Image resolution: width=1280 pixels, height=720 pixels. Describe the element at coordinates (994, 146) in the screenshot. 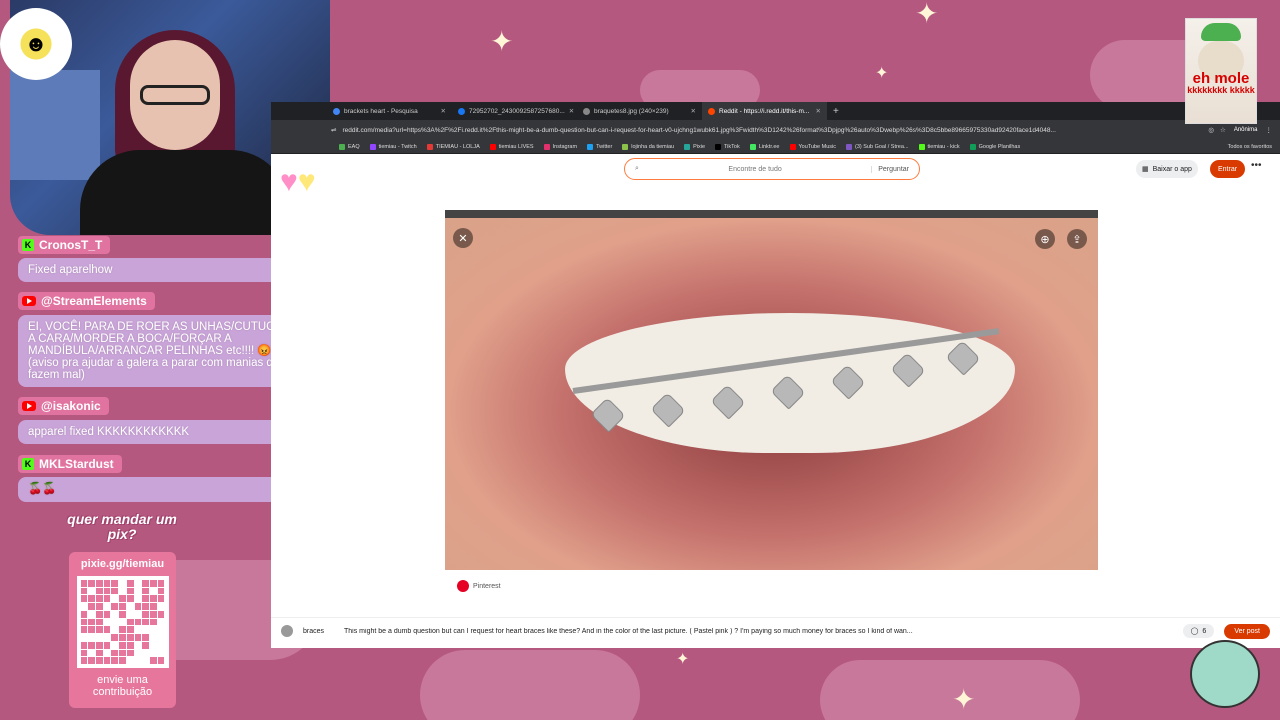

I see `bookmark-item: Google Planilhas` at that location.